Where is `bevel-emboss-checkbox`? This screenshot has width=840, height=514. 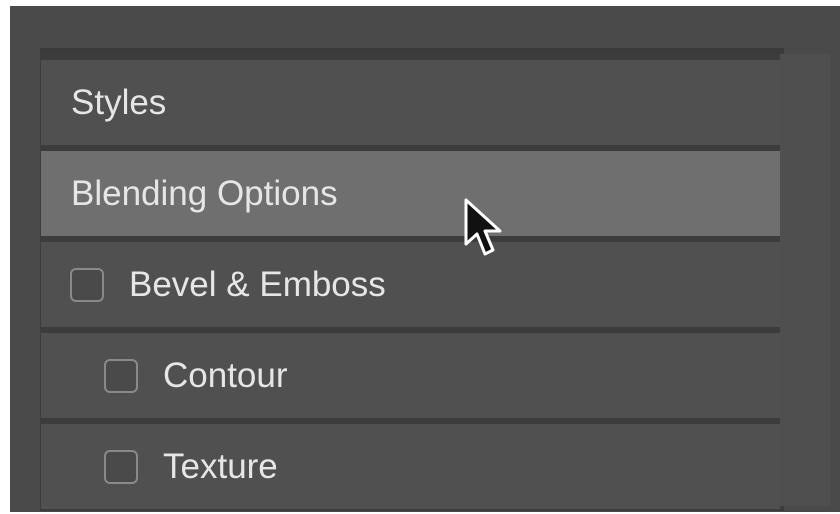
bevel-emboss-checkbox is located at coordinates (87, 284).